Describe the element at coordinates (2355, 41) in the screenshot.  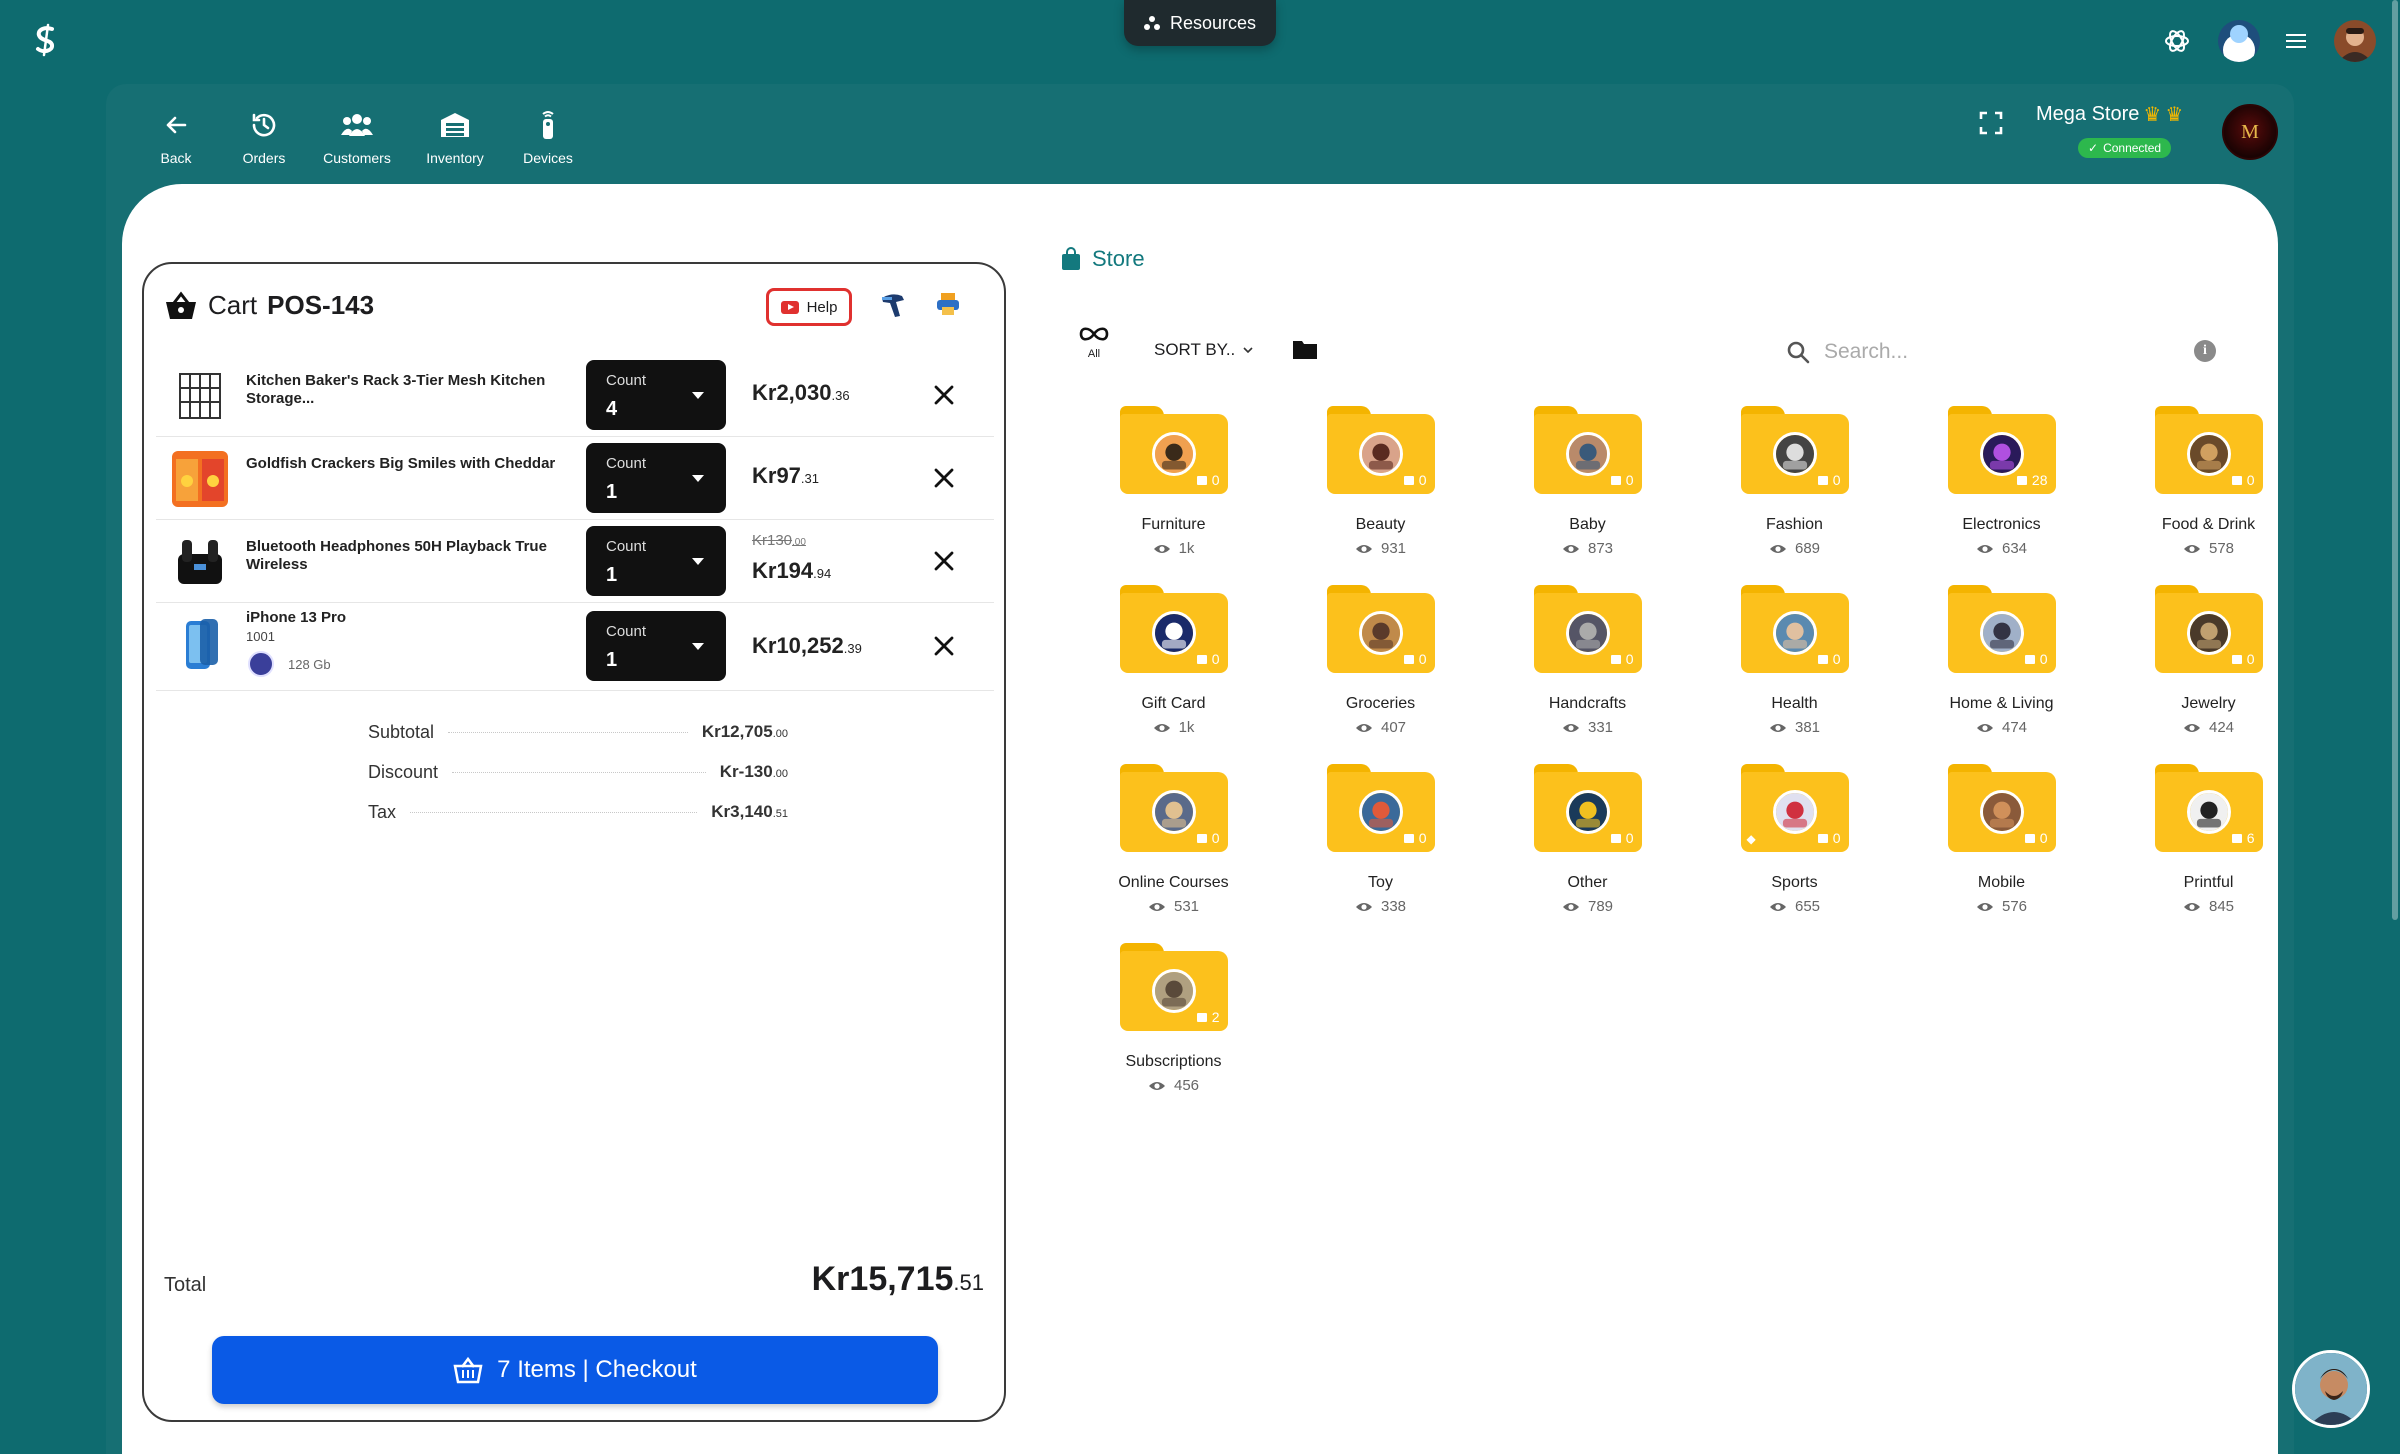
I see `user-avatar` at that location.